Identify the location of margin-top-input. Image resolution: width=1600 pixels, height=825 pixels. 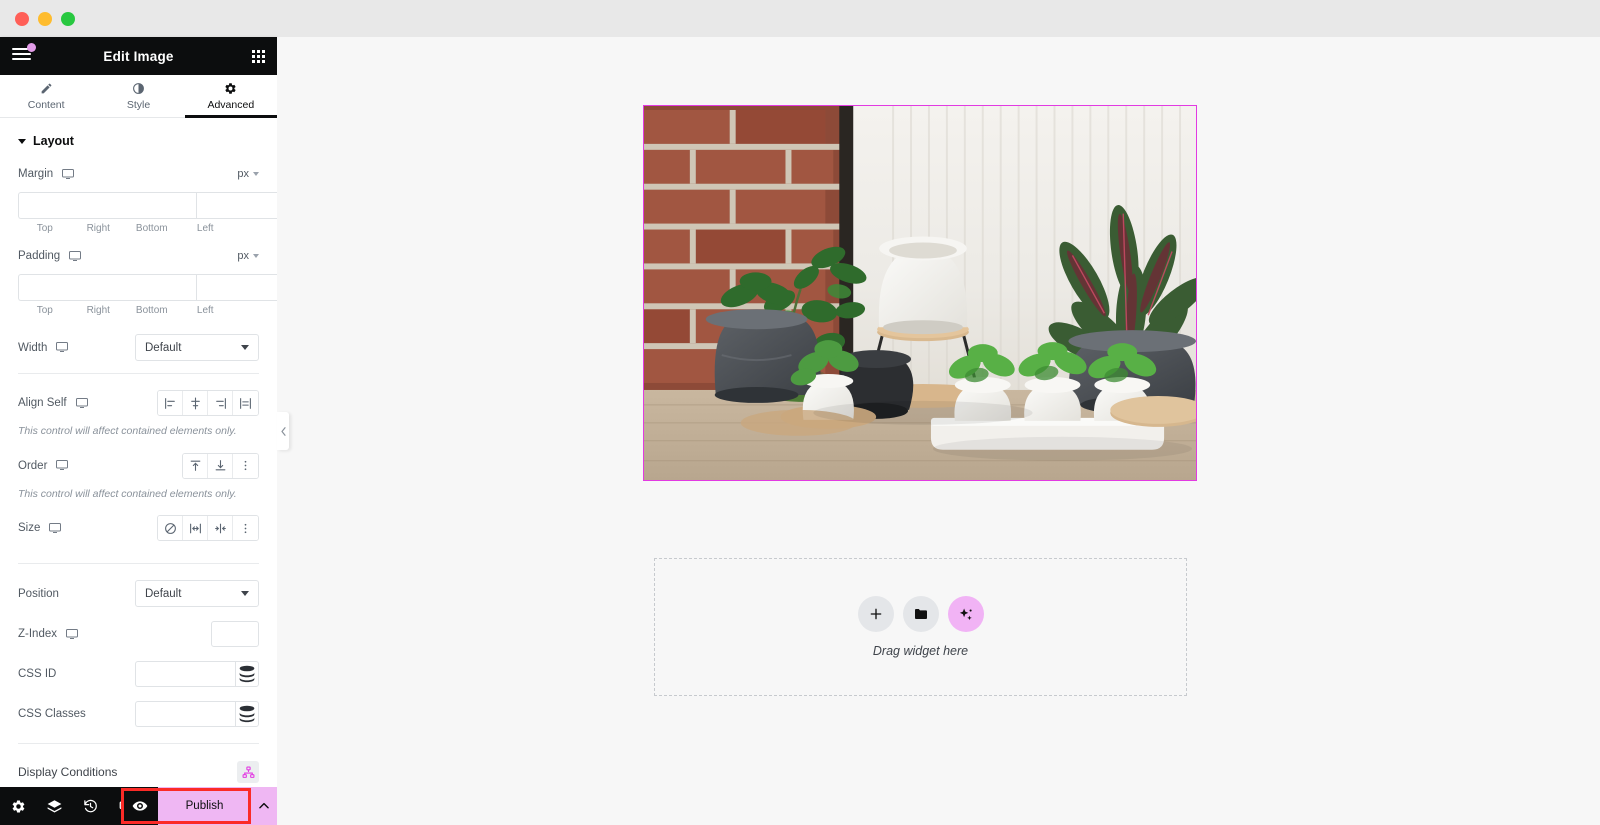
(107, 205).